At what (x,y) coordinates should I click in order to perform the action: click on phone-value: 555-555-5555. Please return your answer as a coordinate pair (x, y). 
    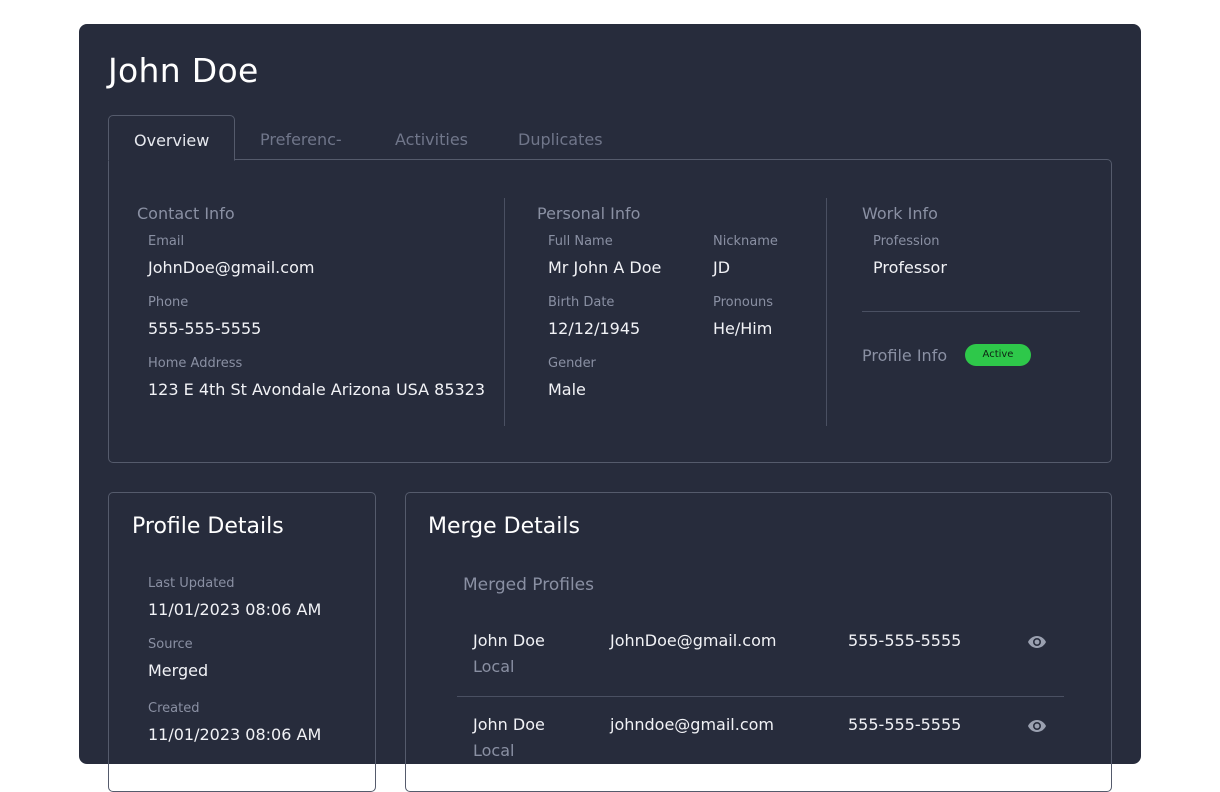
    Looking at the image, I should click on (205, 328).